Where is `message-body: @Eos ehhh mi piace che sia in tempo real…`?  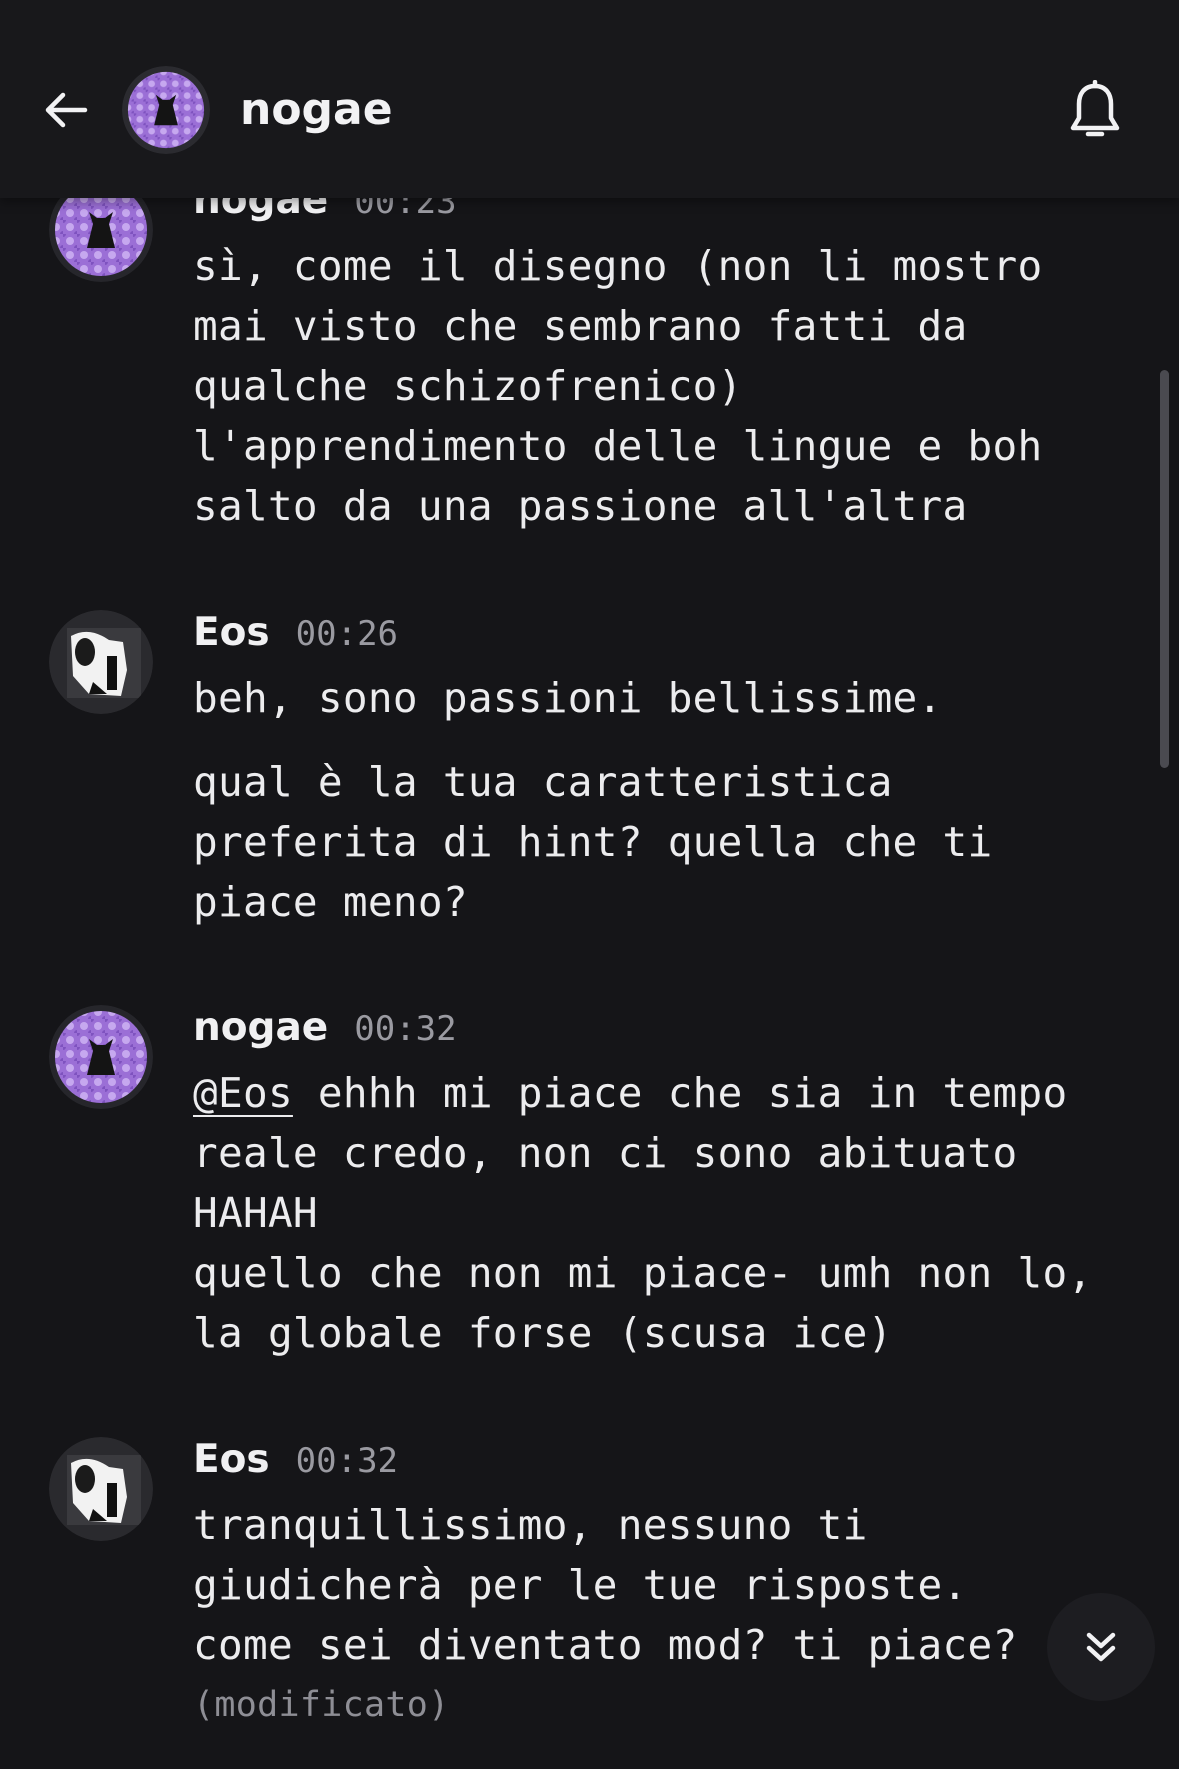
message-body: @Eos ehhh mi piace che sia in tempo real… is located at coordinates (658, 1213).